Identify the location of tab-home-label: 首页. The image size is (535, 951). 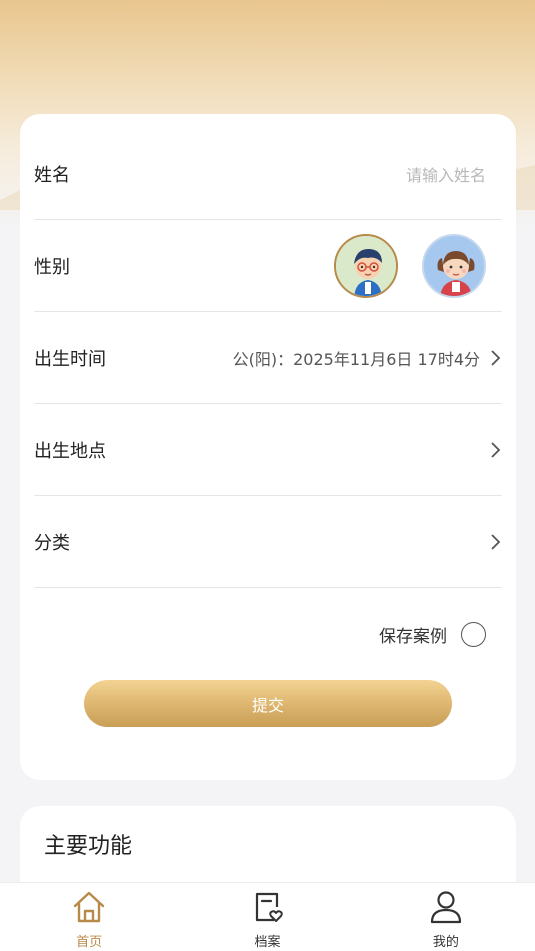
(89, 942).